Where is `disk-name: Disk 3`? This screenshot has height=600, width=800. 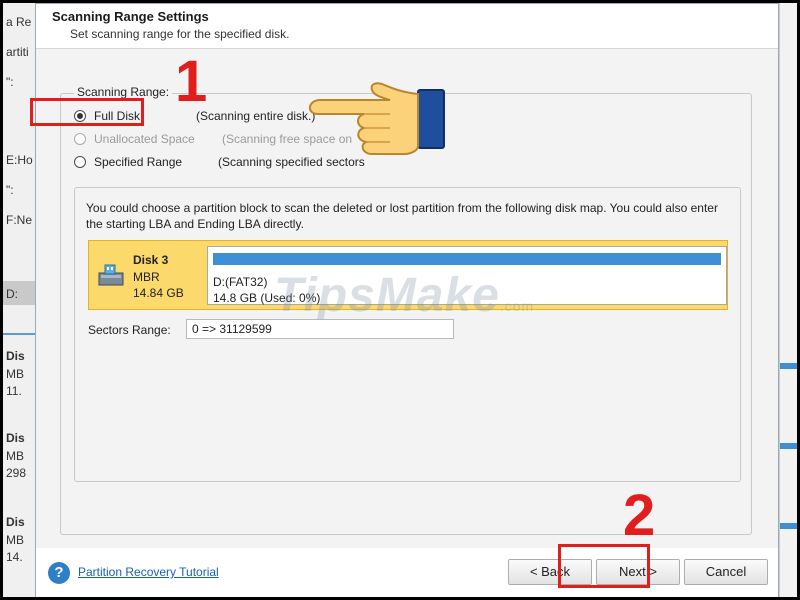
disk-name: Disk 3 is located at coordinates (151, 260).